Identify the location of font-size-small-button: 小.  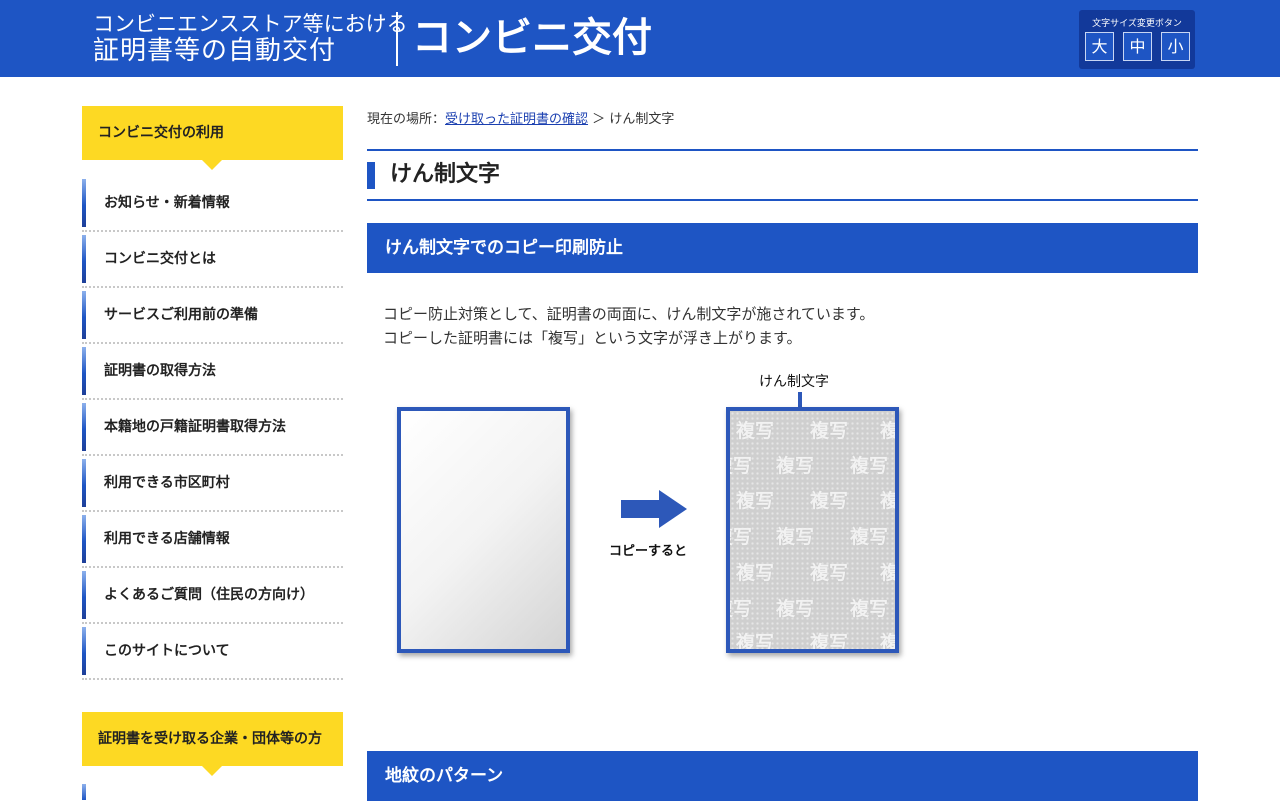
(1175, 46).